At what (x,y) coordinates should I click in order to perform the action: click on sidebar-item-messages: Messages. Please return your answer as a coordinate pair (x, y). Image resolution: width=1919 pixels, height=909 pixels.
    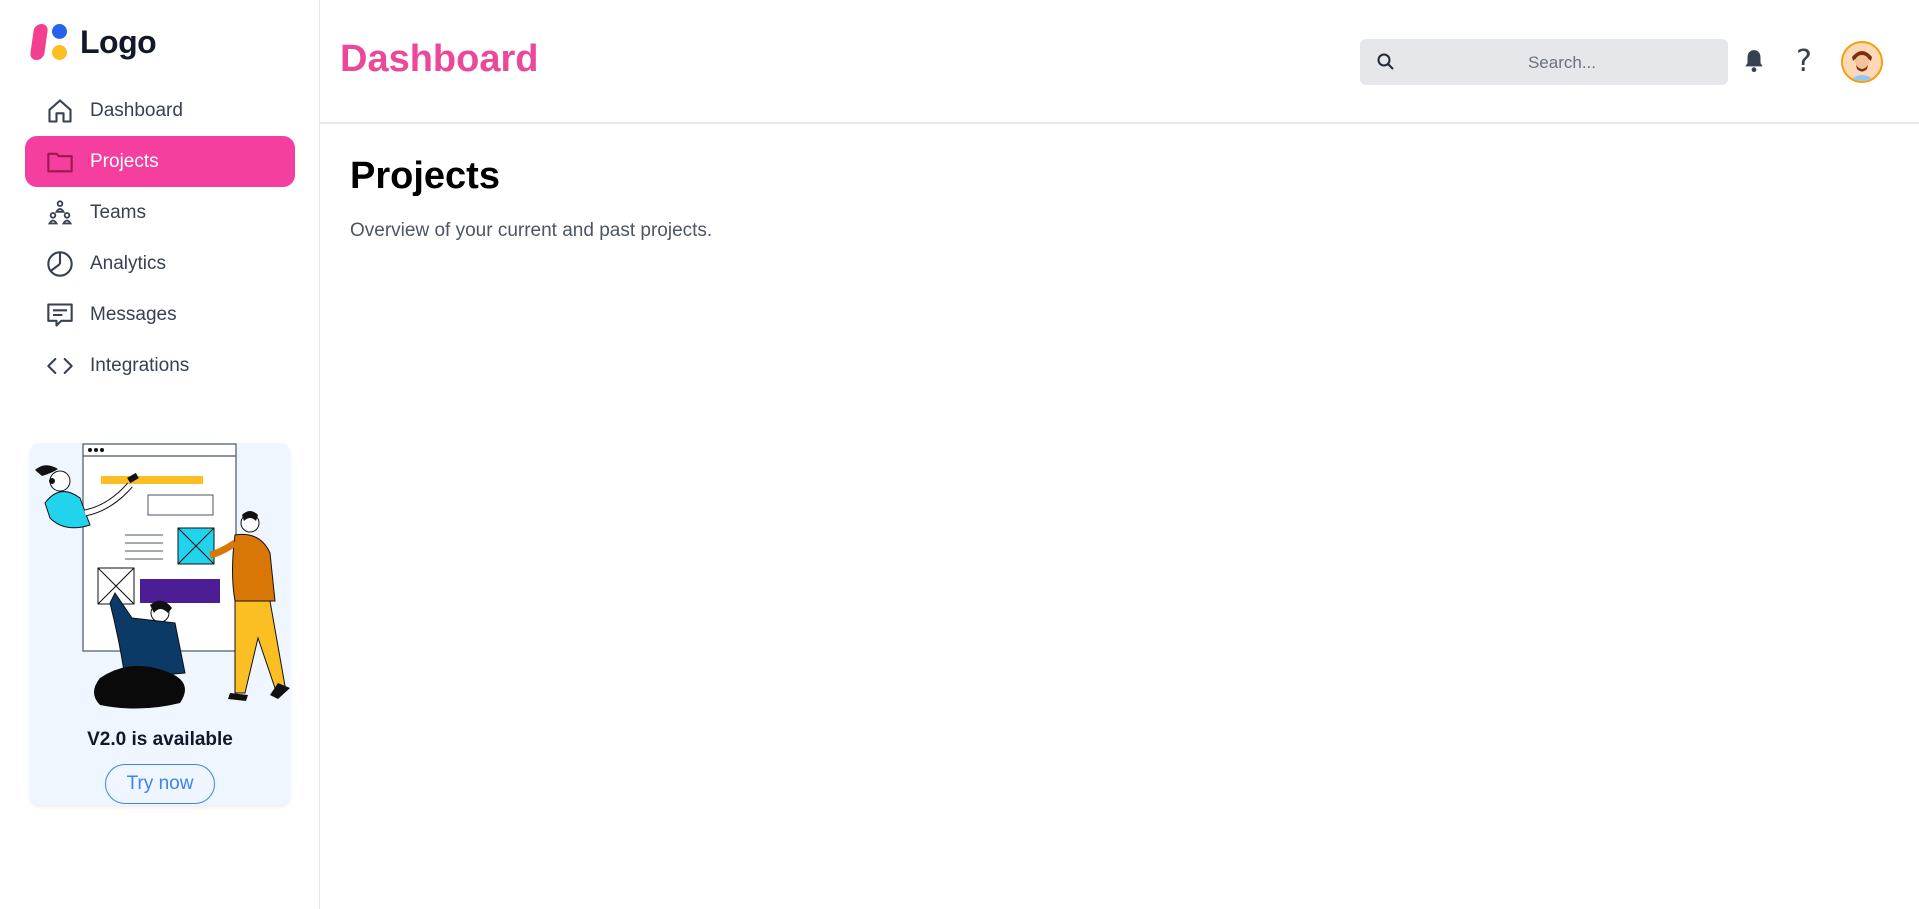
    Looking at the image, I should click on (160, 314).